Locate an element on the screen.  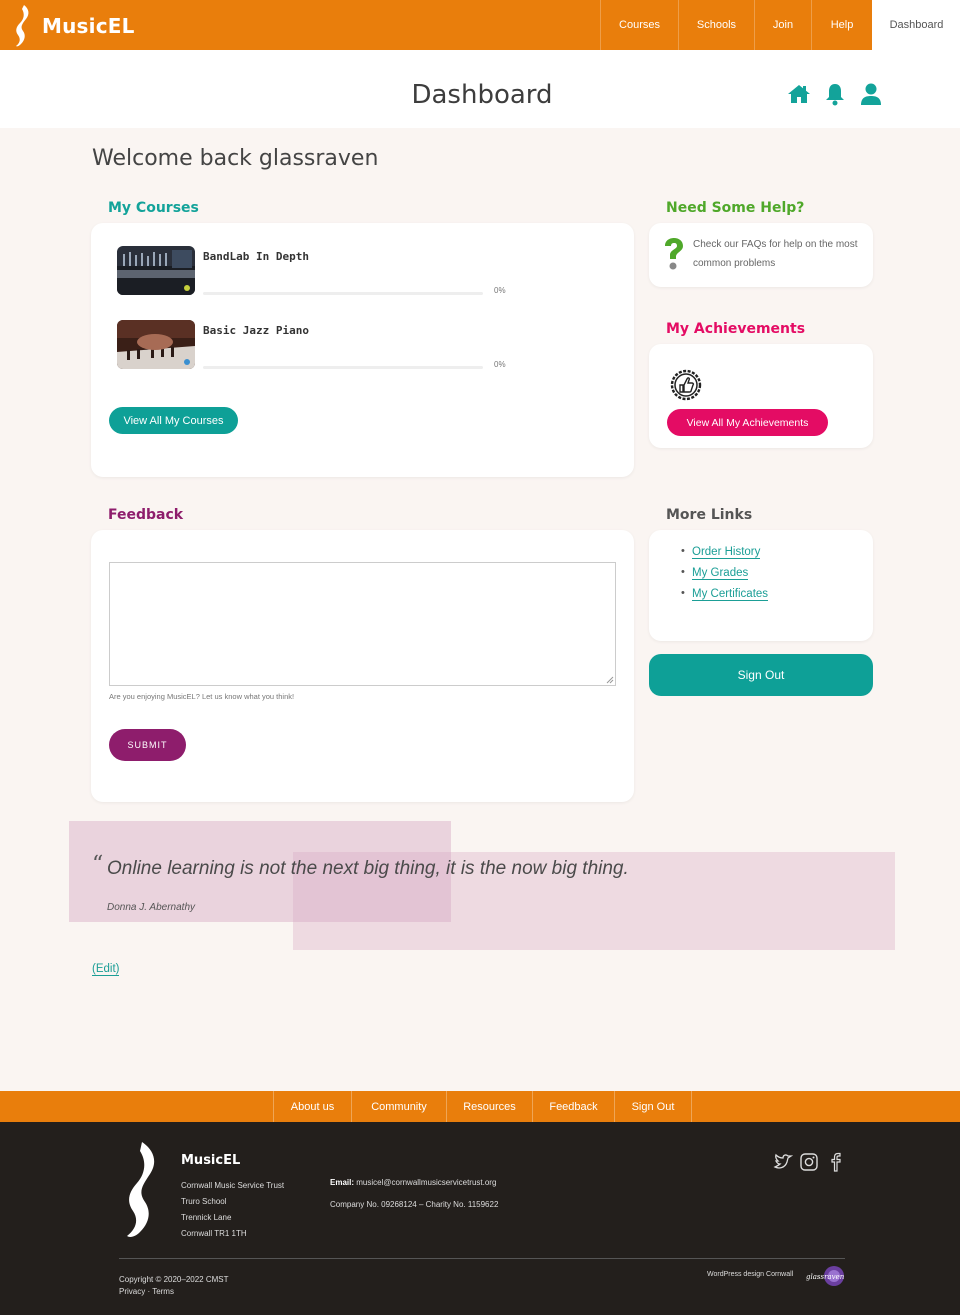
view-all-courses-button: View All My Courses is located at coordinates (173, 420).